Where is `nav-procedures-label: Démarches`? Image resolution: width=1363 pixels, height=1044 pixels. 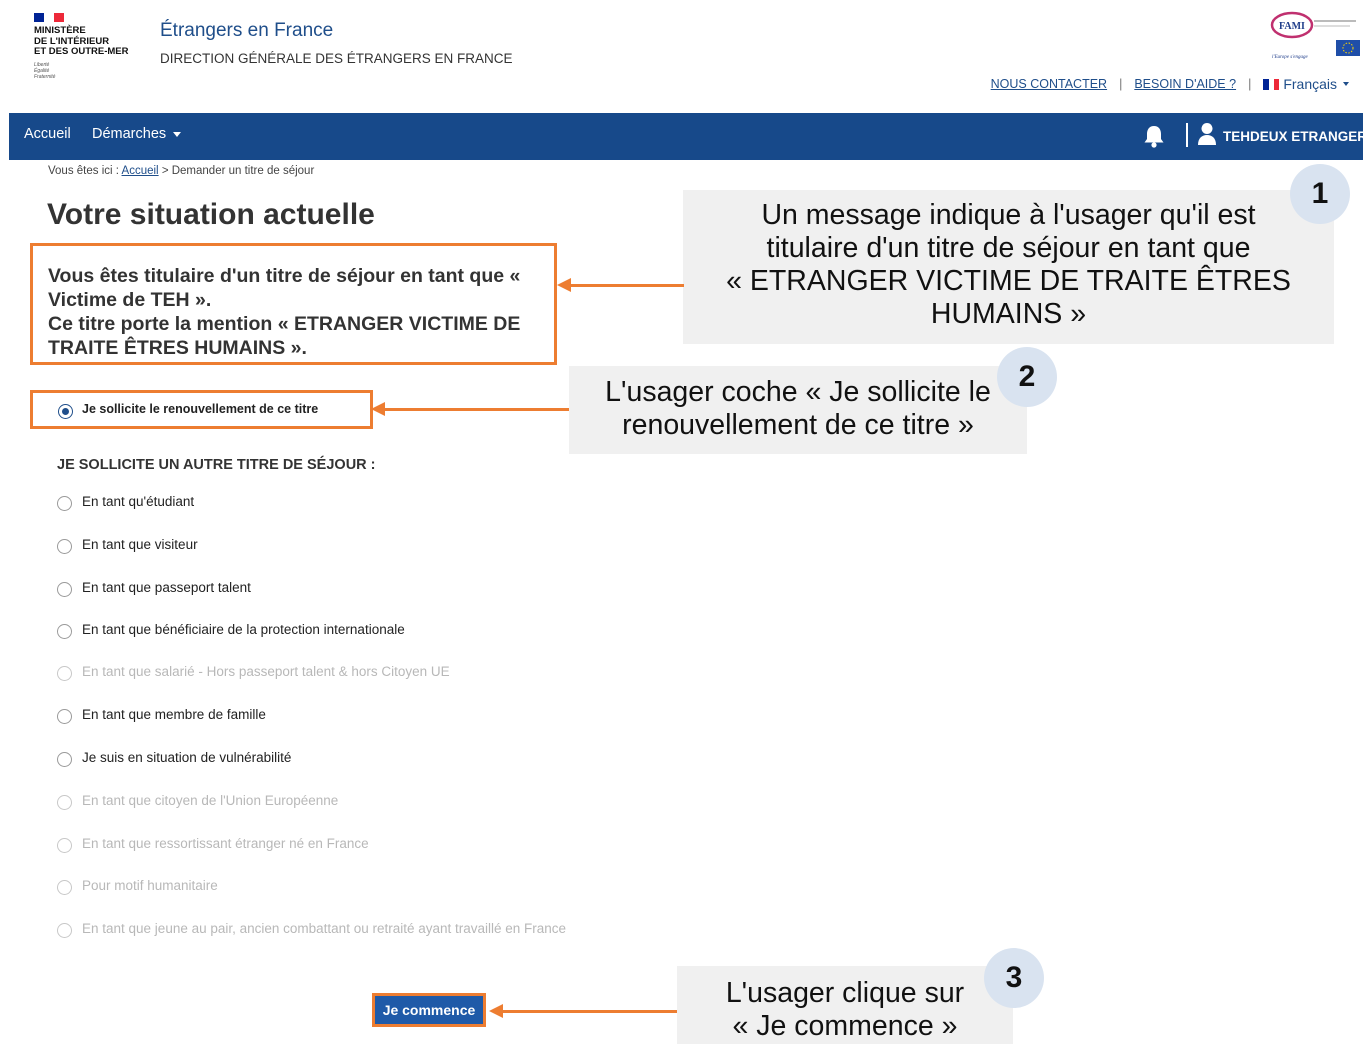 nav-procedures-label: Démarches is located at coordinates (129, 134).